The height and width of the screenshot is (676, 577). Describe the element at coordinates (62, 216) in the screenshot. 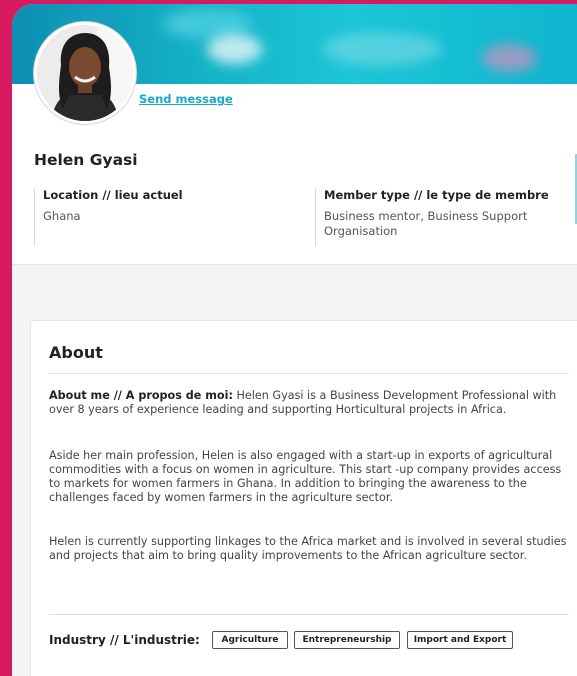

I see `location-value: Ghana` at that location.